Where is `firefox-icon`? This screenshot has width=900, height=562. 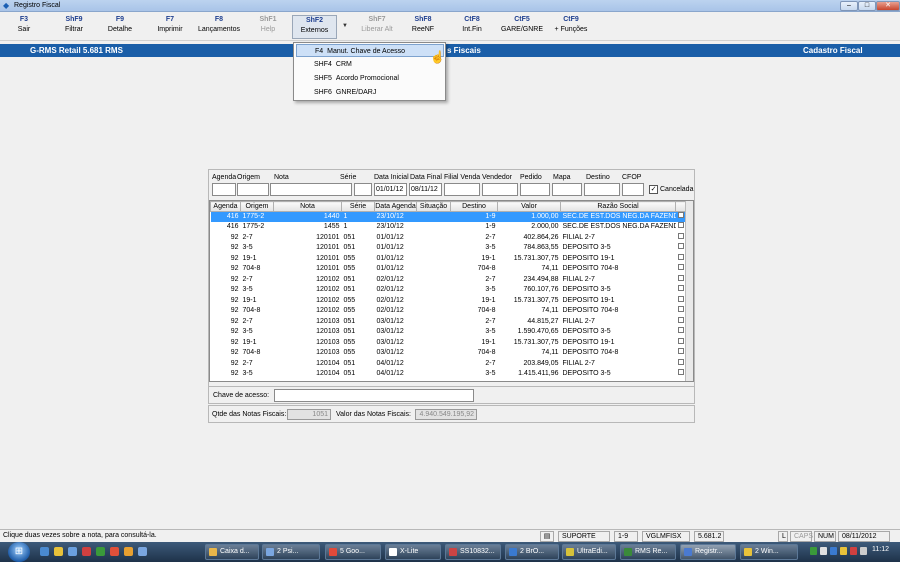
firefox-icon is located at coordinates (128, 551).